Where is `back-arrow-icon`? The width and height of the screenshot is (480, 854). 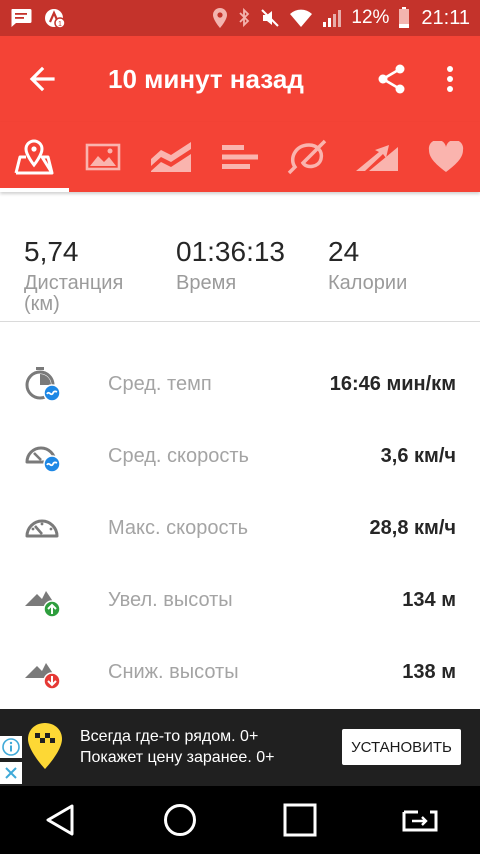 back-arrow-icon is located at coordinates (42, 79).